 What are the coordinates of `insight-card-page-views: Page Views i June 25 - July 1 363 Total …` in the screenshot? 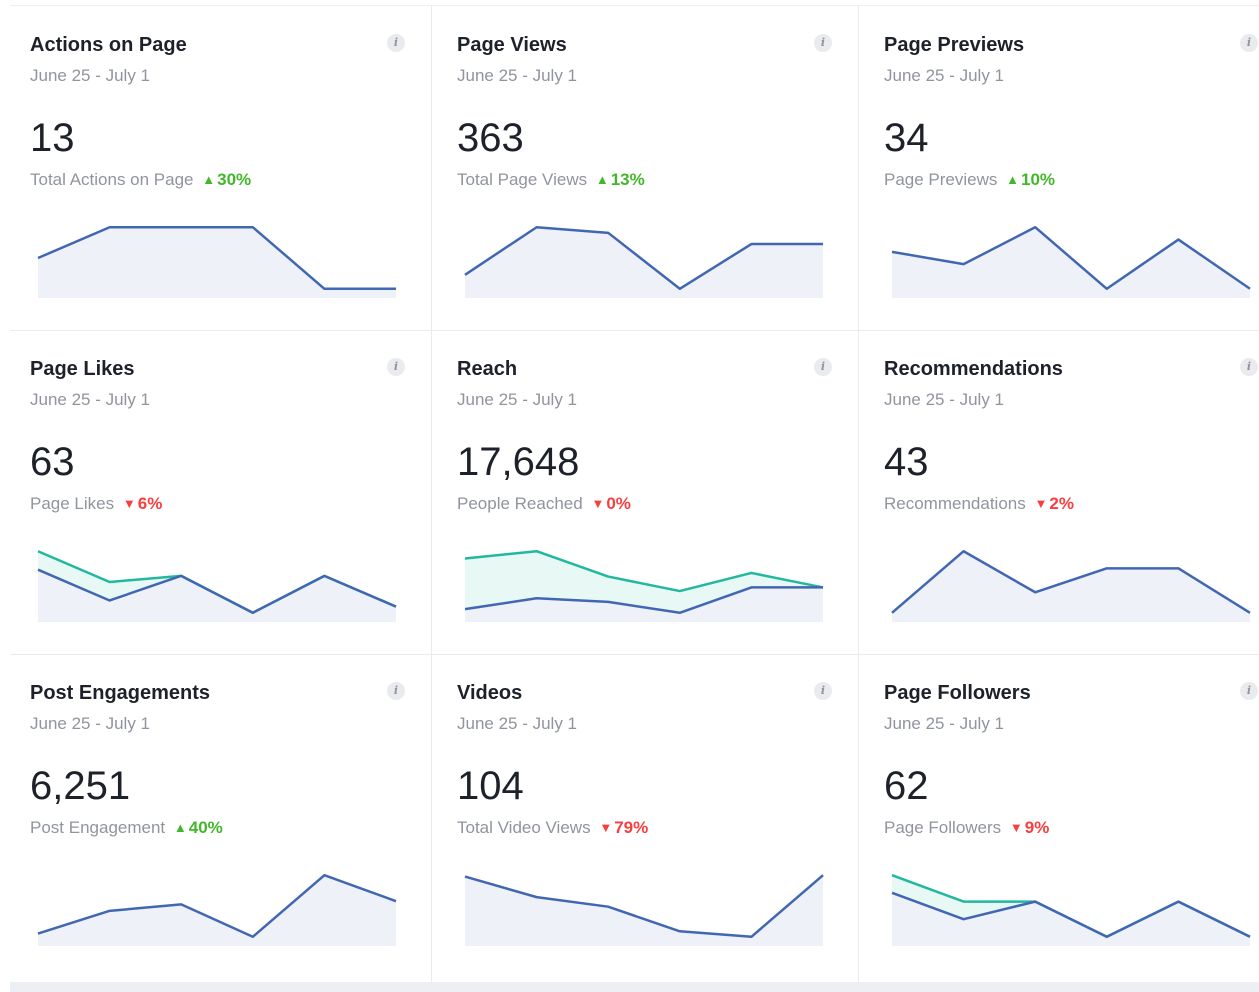 It's located at (647, 168).